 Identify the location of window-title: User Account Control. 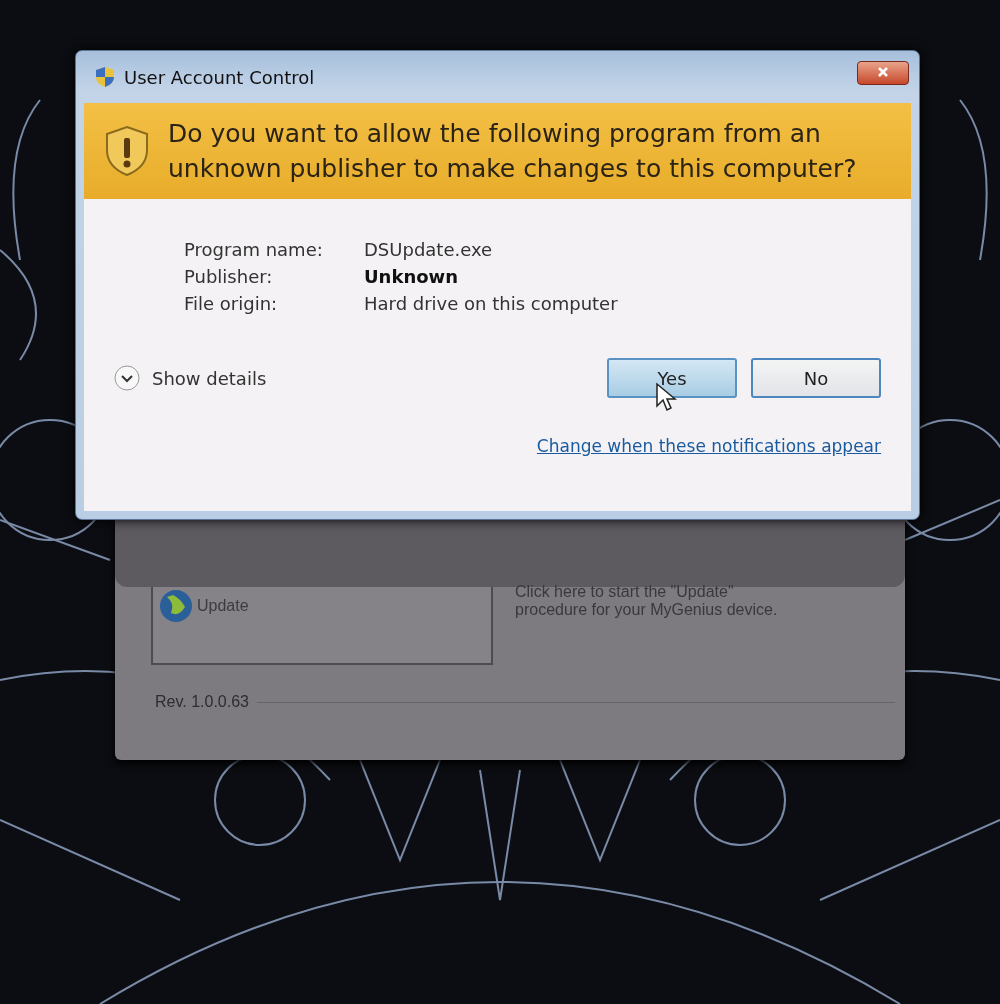
(220, 77).